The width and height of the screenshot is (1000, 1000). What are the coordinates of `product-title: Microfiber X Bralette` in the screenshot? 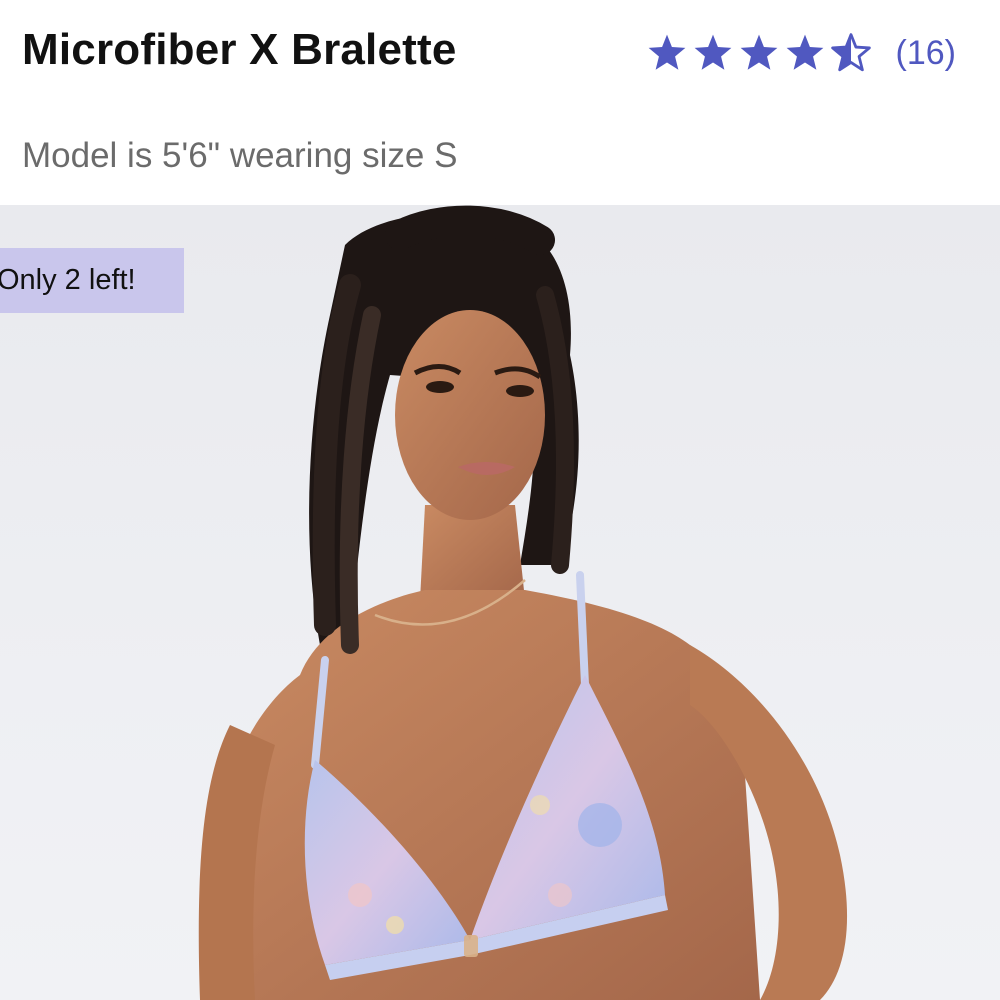 It's located at (239, 49).